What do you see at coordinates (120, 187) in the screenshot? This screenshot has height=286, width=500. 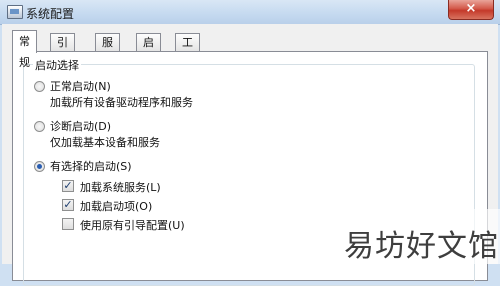 I see `load-system-services-label: 加载系统服务(L)` at bounding box center [120, 187].